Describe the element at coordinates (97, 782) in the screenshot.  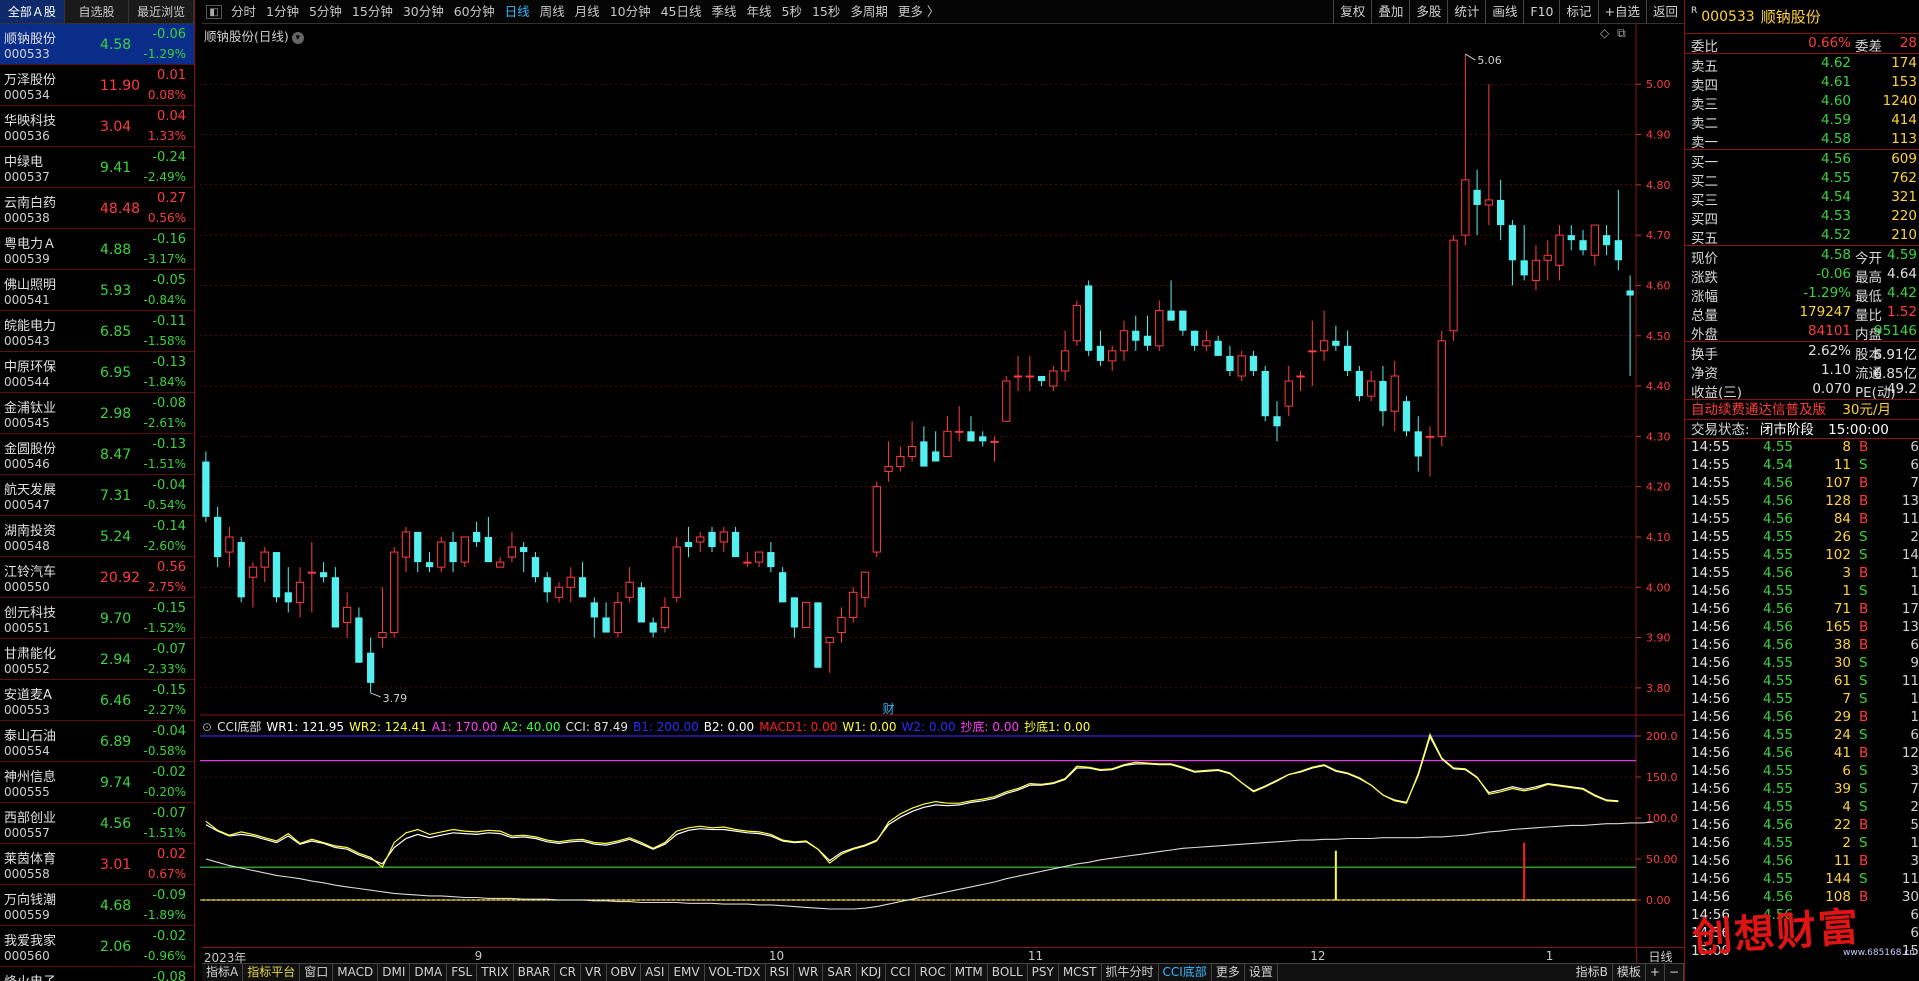
I see `stock-row: 神州信息 000555 9.74 -0.02 -0.20%` at that location.